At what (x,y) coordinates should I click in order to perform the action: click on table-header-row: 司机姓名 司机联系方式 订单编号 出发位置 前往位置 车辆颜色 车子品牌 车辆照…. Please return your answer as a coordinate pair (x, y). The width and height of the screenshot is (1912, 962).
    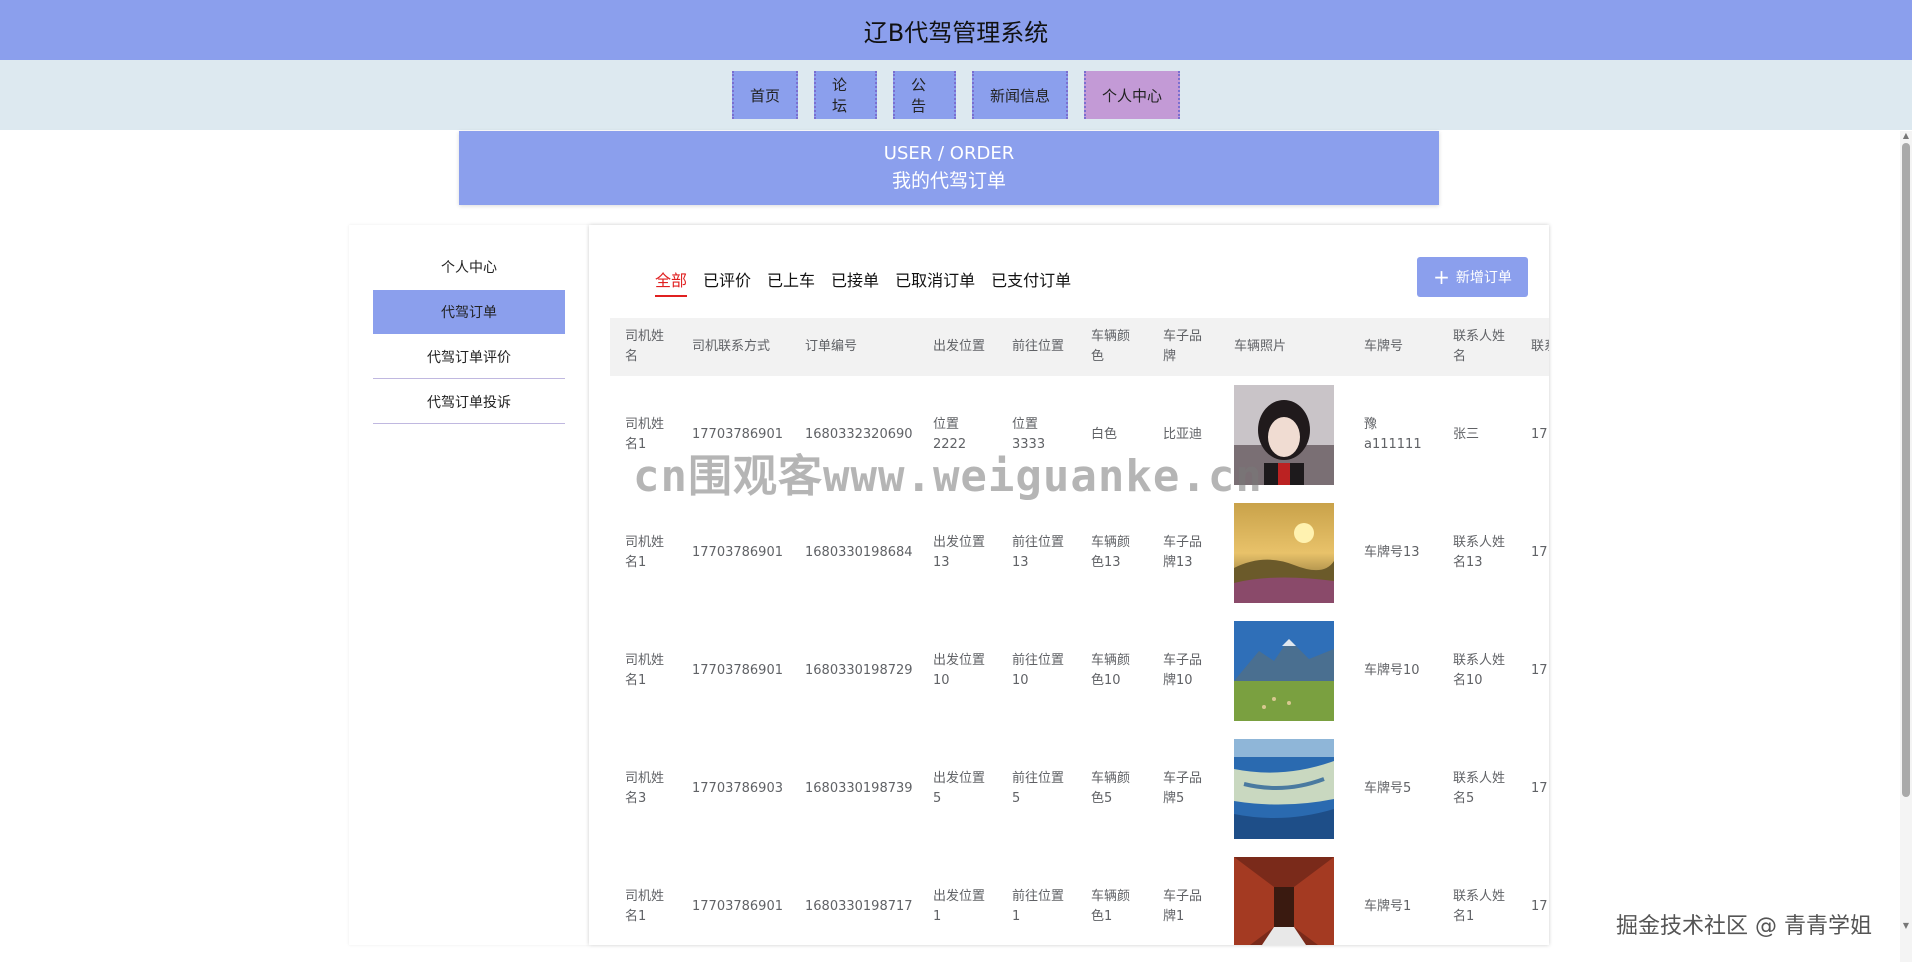
    Looking at the image, I should click on (1079, 347).